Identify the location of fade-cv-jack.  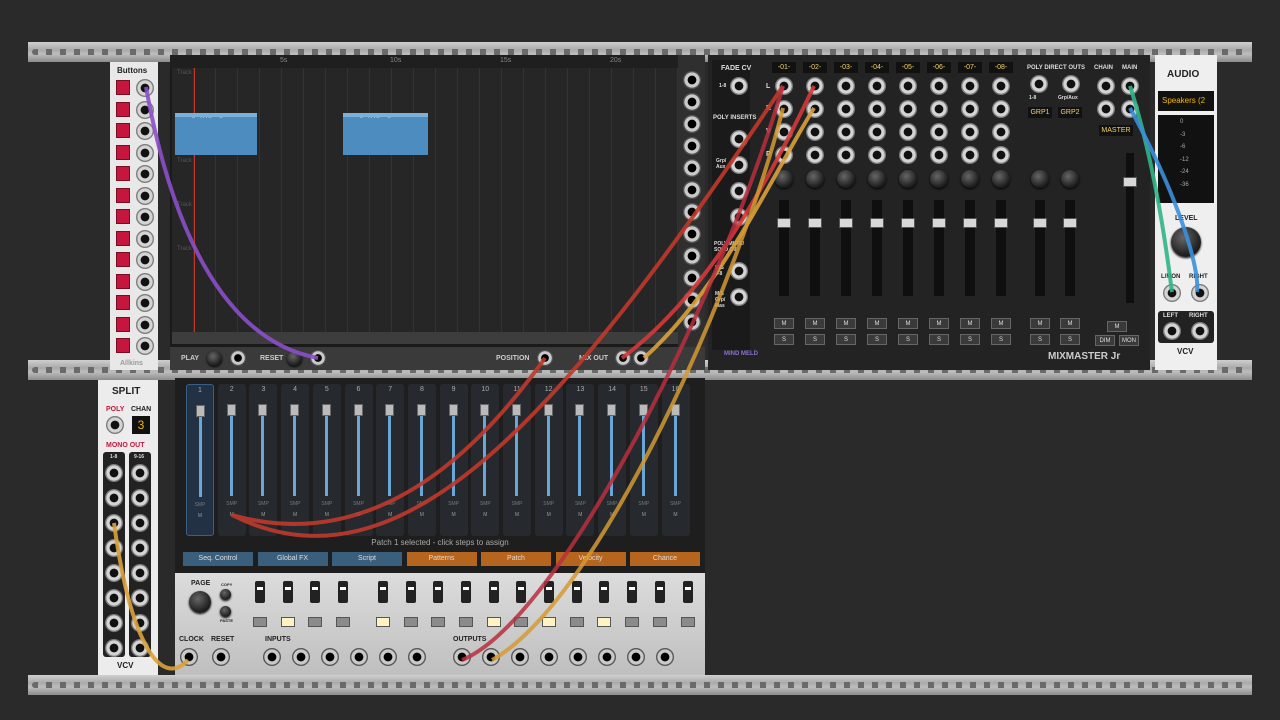
(739, 86).